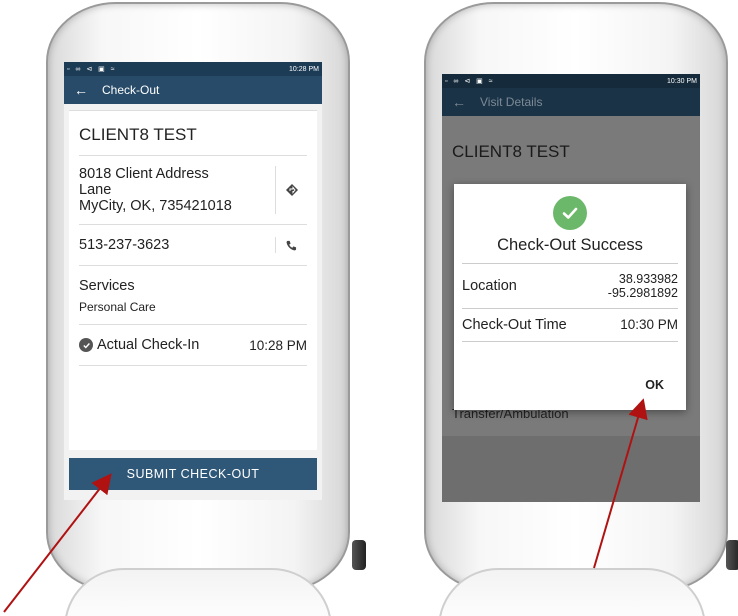  I want to click on success-check-icon, so click(570, 213).